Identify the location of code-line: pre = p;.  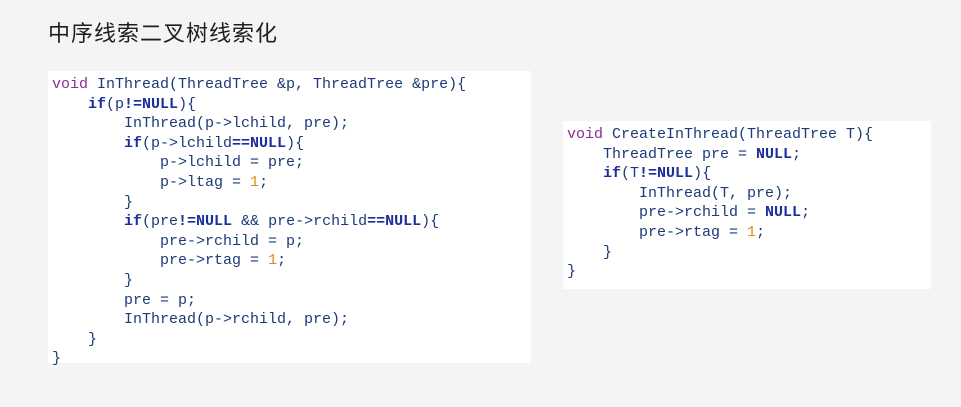
(285, 301).